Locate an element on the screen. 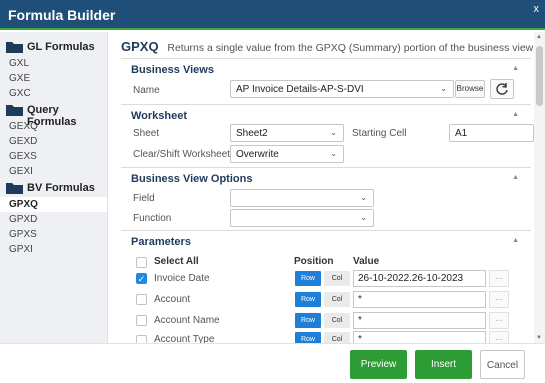 Image resolution: width=545 pixels, height=383 pixels. section-title: Business Views is located at coordinates (172, 70).